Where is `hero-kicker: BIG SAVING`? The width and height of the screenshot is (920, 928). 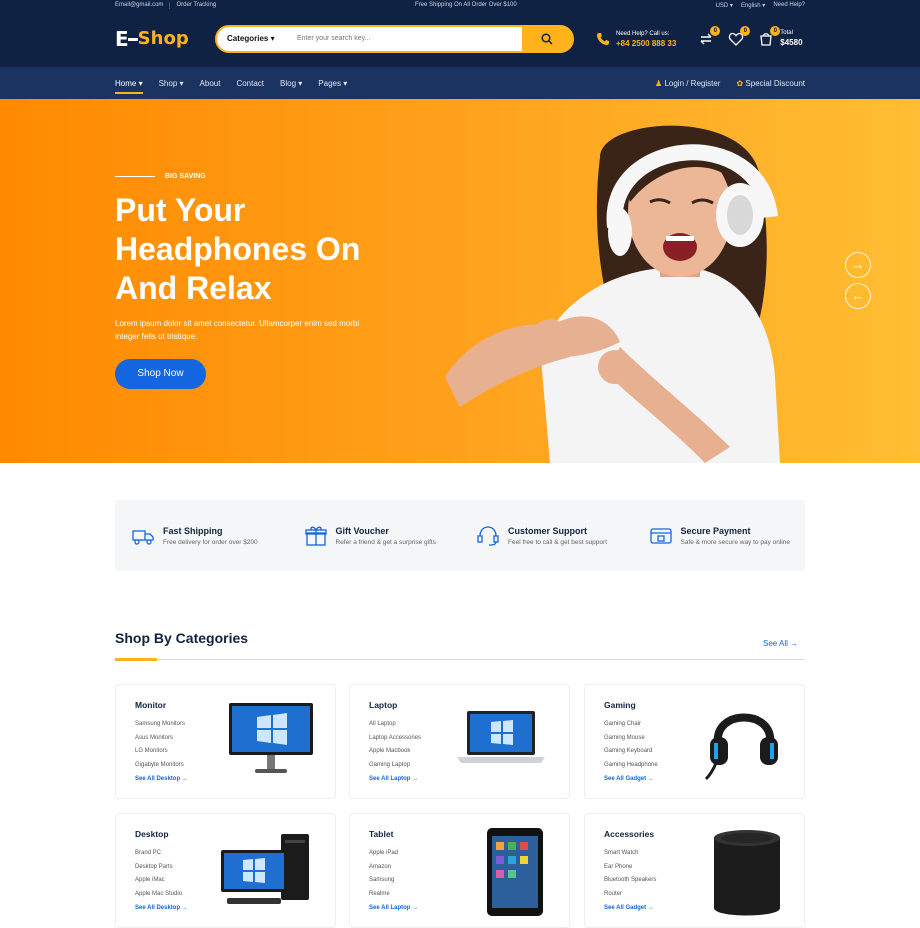 hero-kicker: BIG SAVING is located at coordinates (160, 176).